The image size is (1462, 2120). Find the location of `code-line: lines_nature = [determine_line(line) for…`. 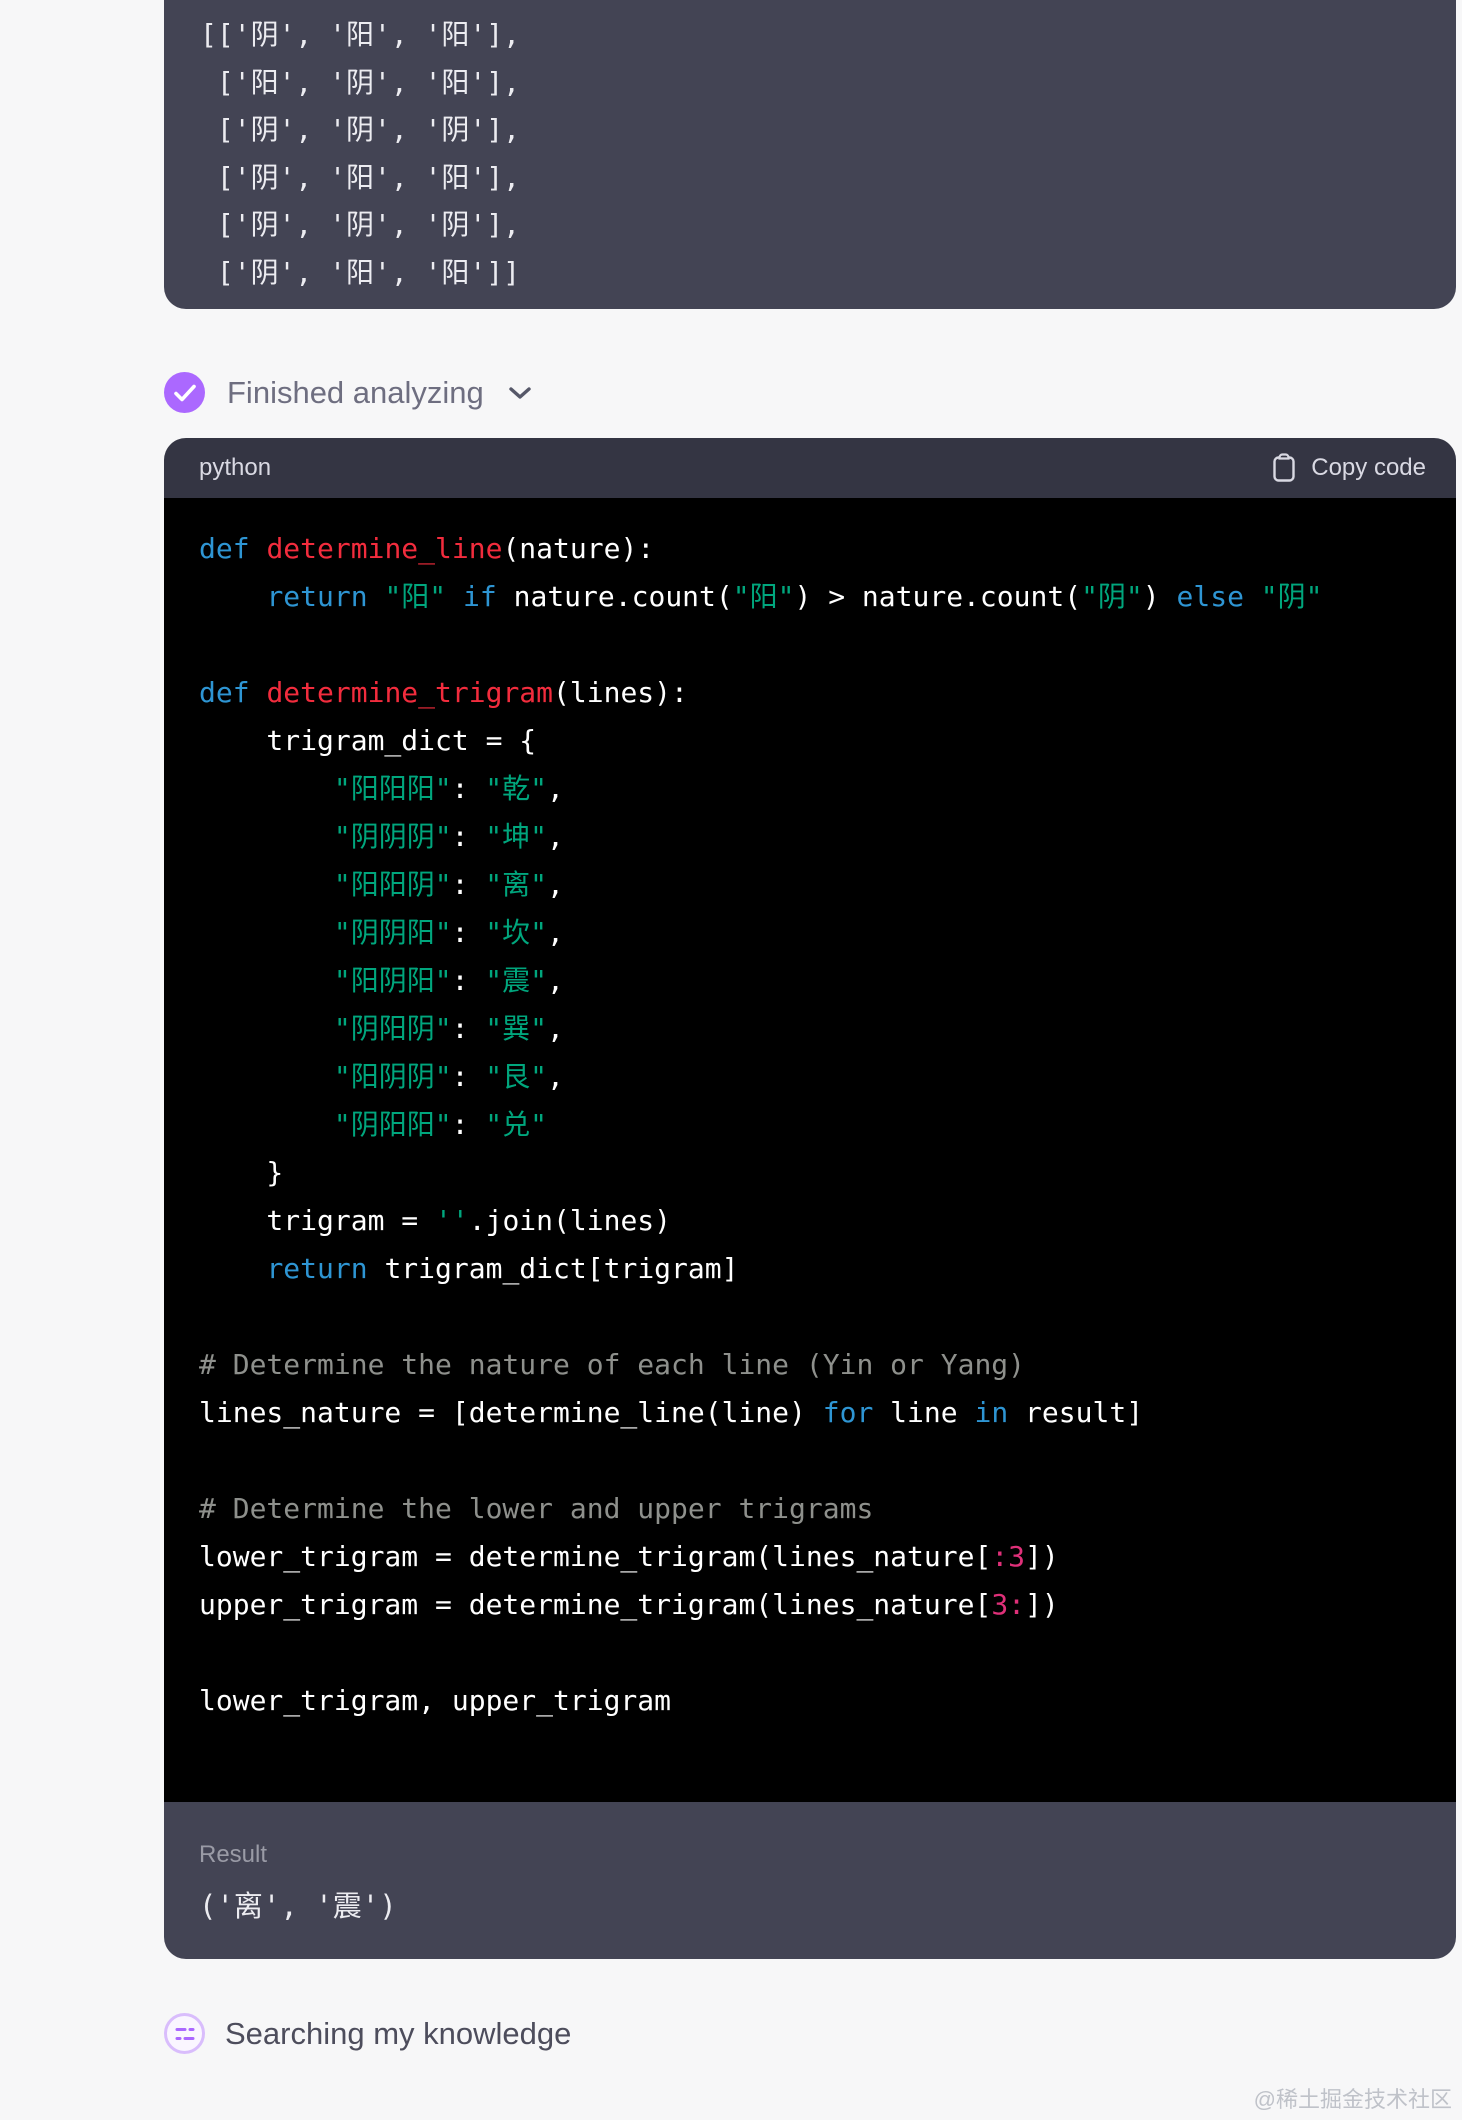

code-line: lines_nature = [determine_line(line) for… is located at coordinates (671, 1412).